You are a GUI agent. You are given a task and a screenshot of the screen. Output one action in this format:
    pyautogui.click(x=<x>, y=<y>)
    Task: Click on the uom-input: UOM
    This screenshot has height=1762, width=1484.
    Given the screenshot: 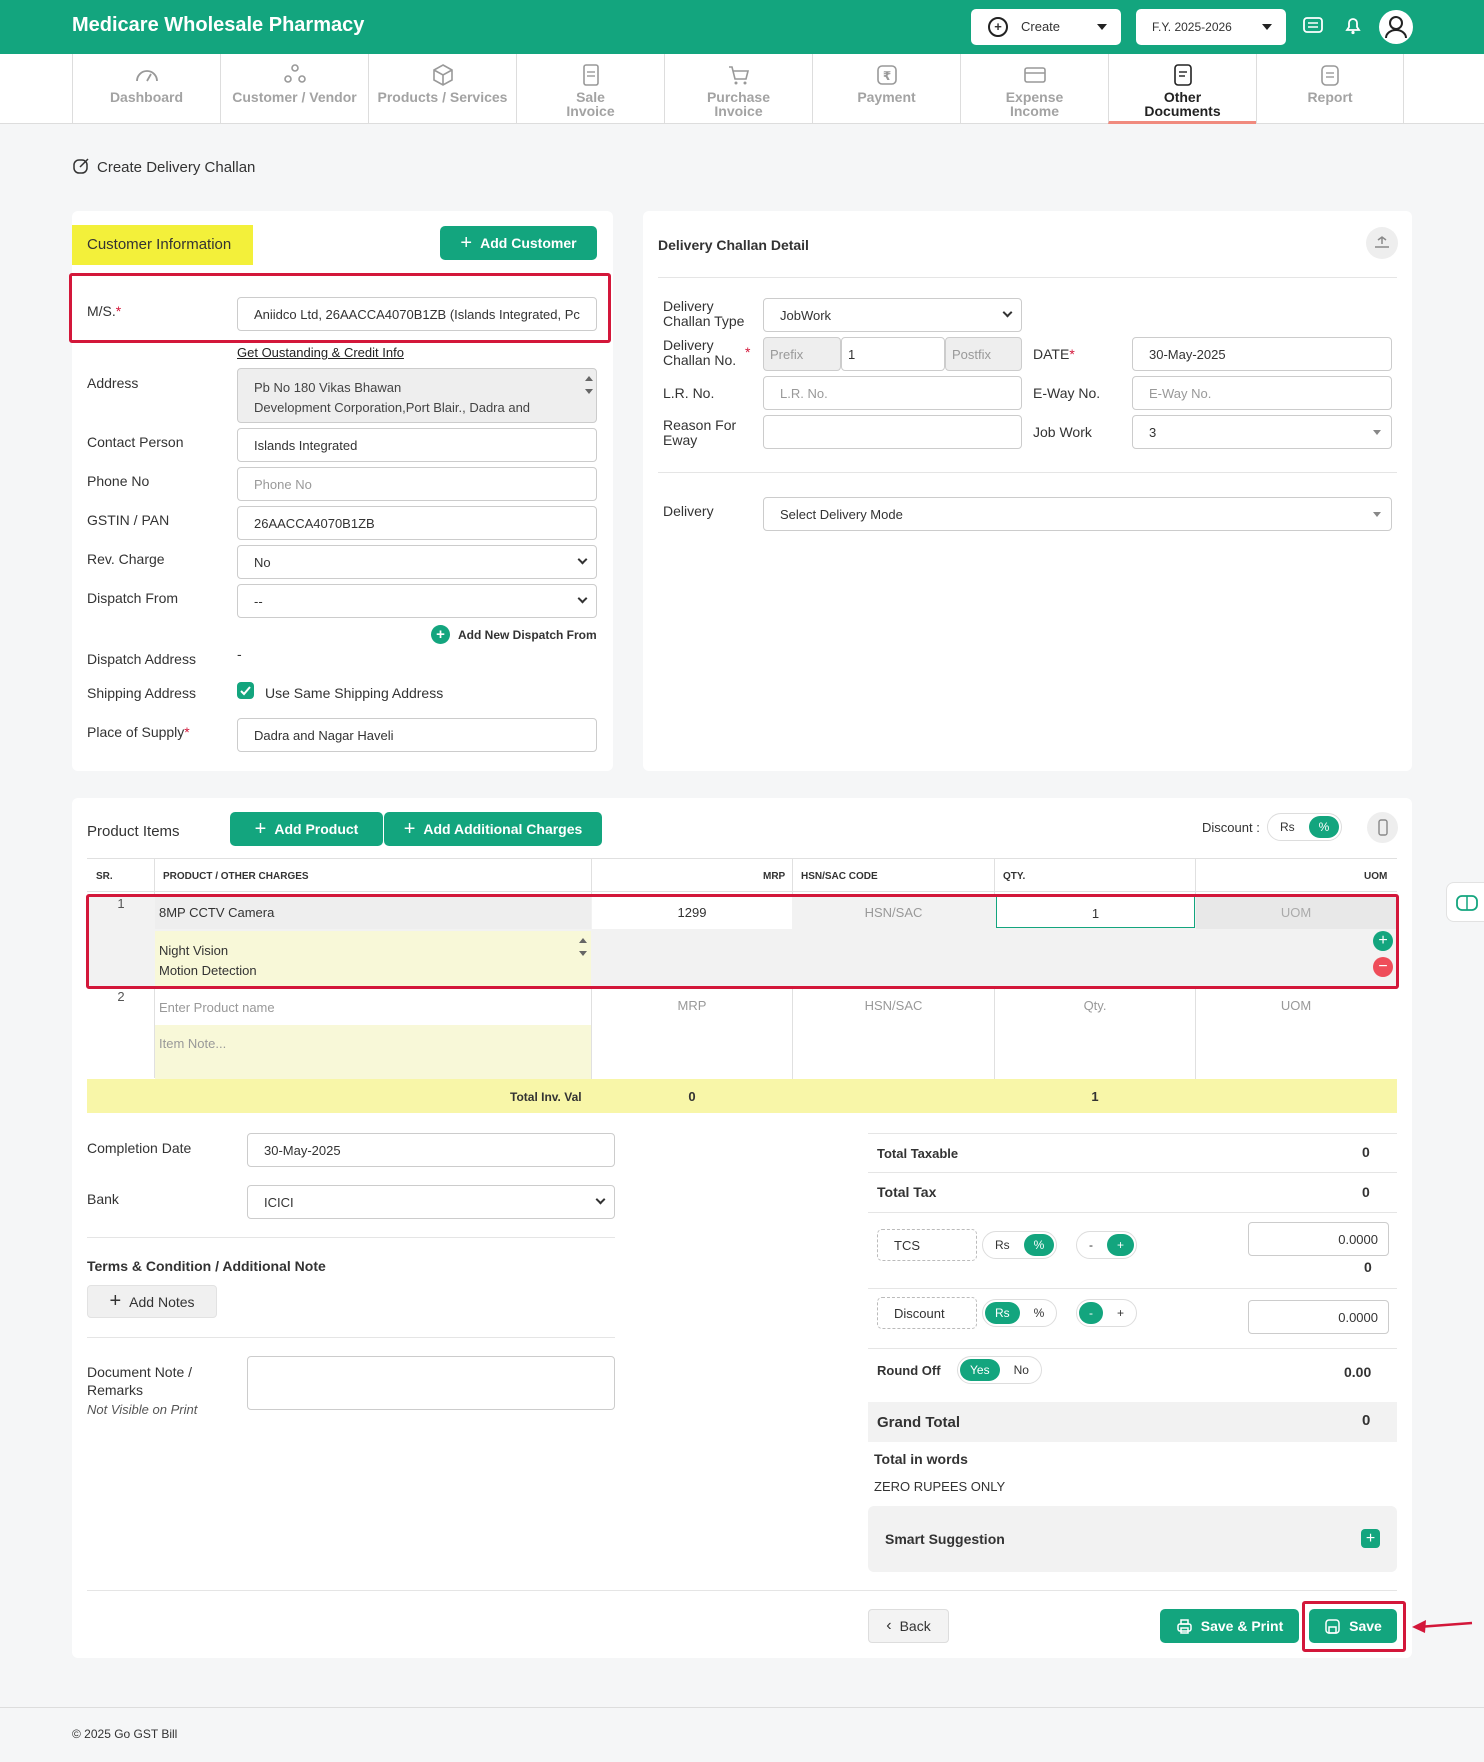 What is the action you would take?
    pyautogui.click(x=1296, y=1005)
    